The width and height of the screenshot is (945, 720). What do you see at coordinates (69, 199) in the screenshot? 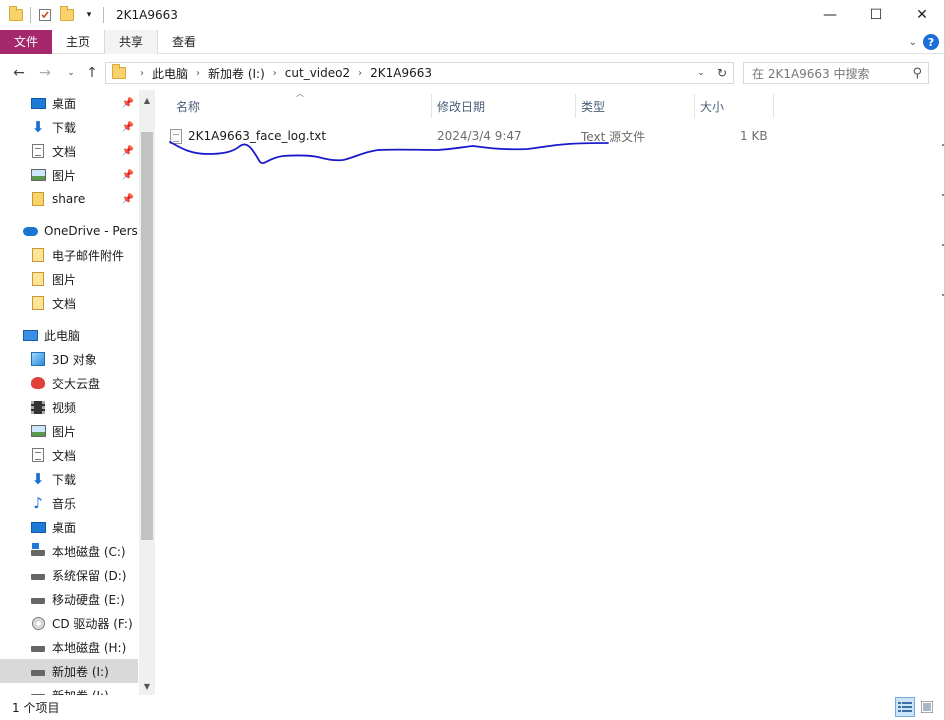
I see `nav-item-share: share 📌` at bounding box center [69, 199].